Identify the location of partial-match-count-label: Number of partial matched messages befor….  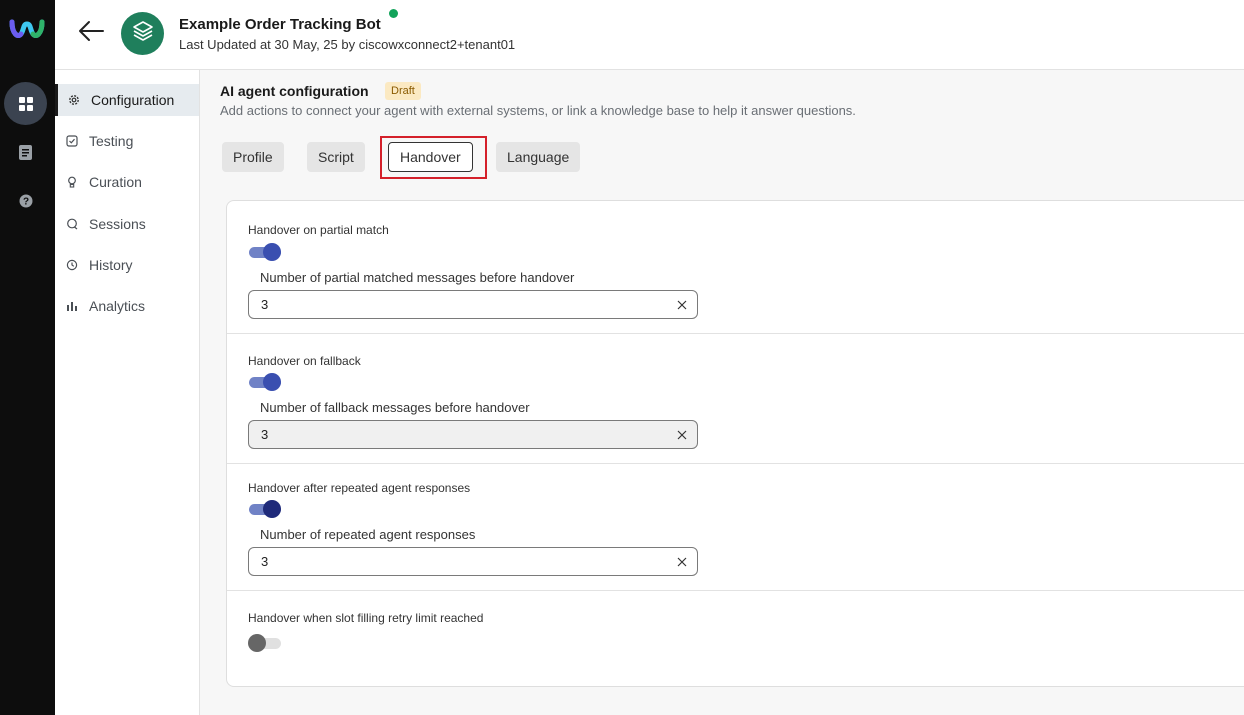
(417, 277).